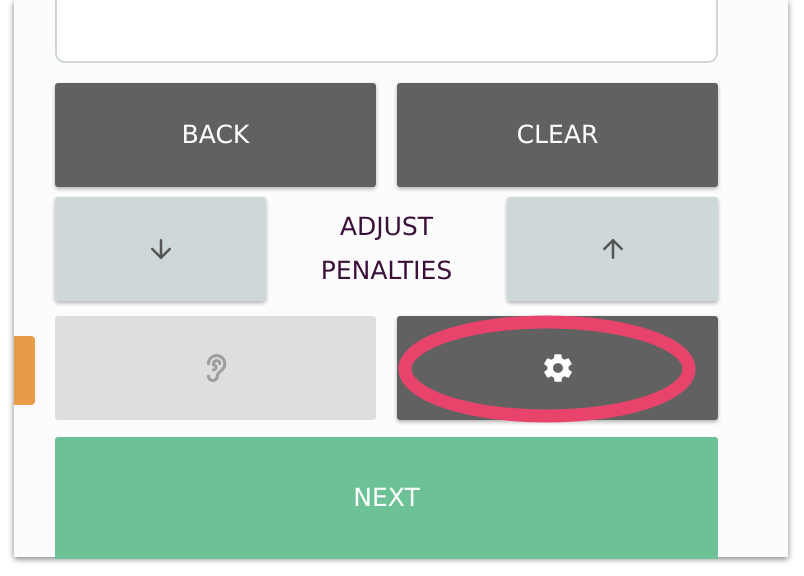 This screenshot has height=576, width=804. I want to click on text-area, so click(386, 31).